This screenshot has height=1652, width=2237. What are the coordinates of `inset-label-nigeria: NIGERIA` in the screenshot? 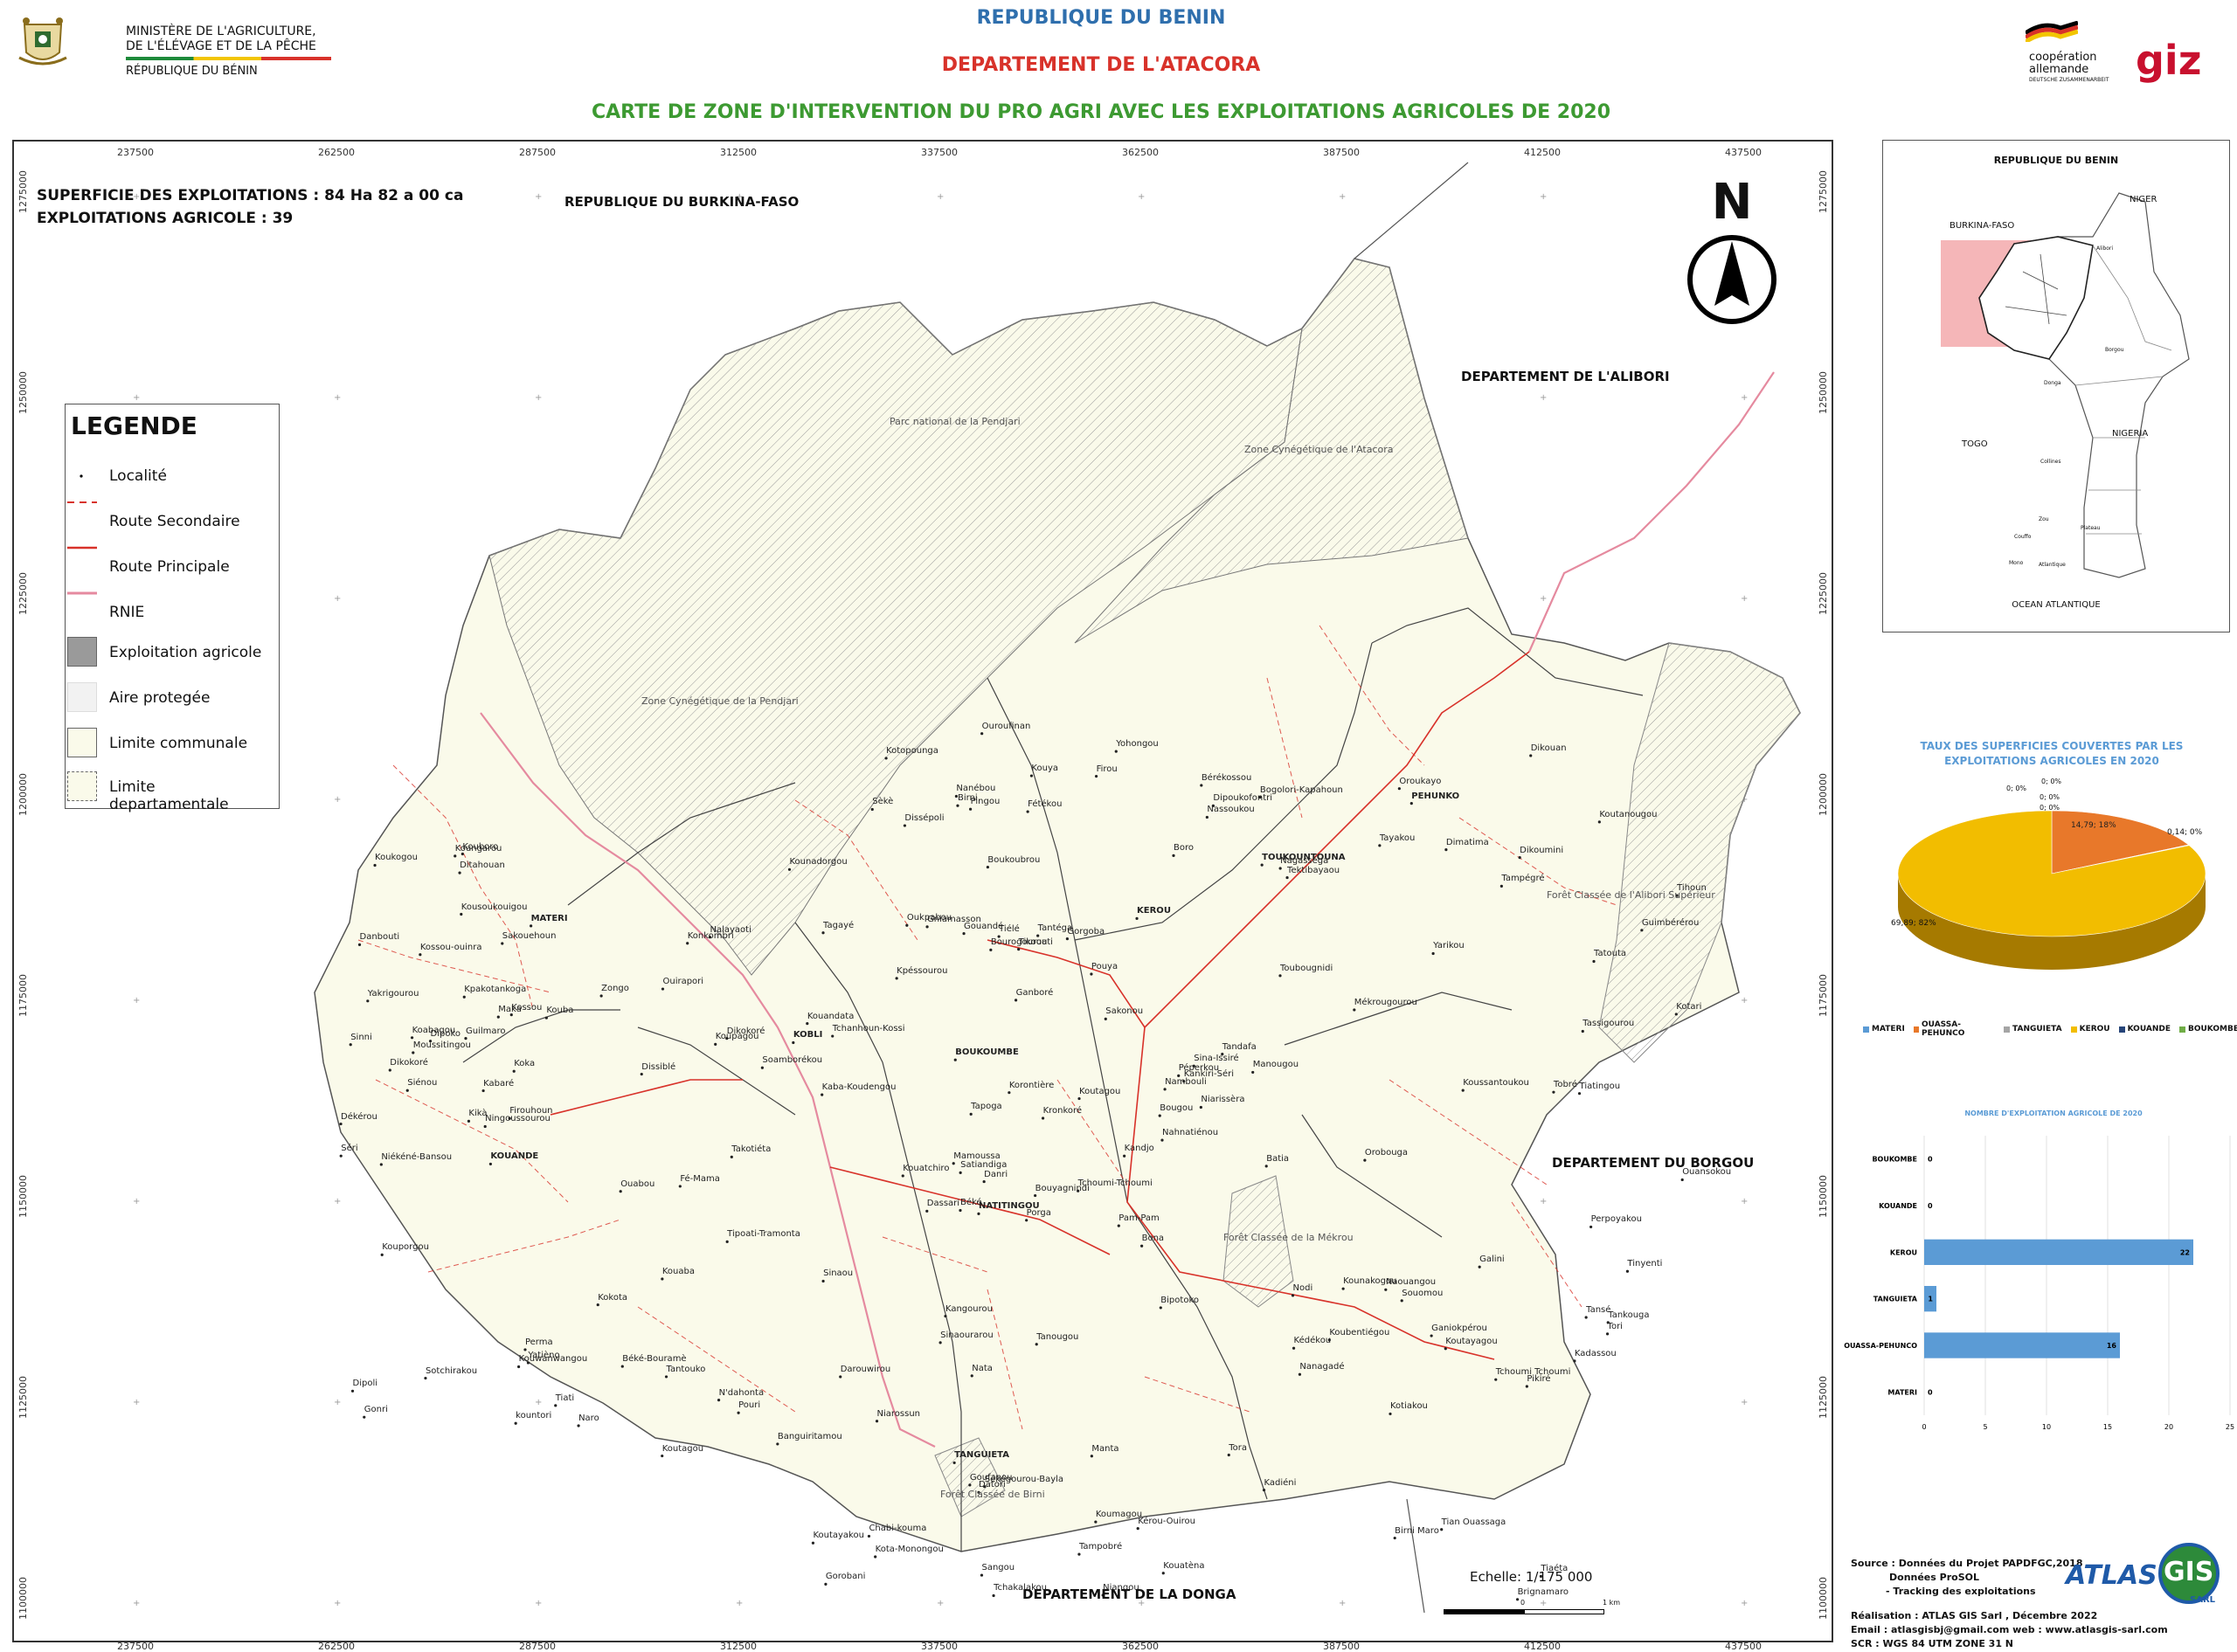 It's located at (2130, 434).